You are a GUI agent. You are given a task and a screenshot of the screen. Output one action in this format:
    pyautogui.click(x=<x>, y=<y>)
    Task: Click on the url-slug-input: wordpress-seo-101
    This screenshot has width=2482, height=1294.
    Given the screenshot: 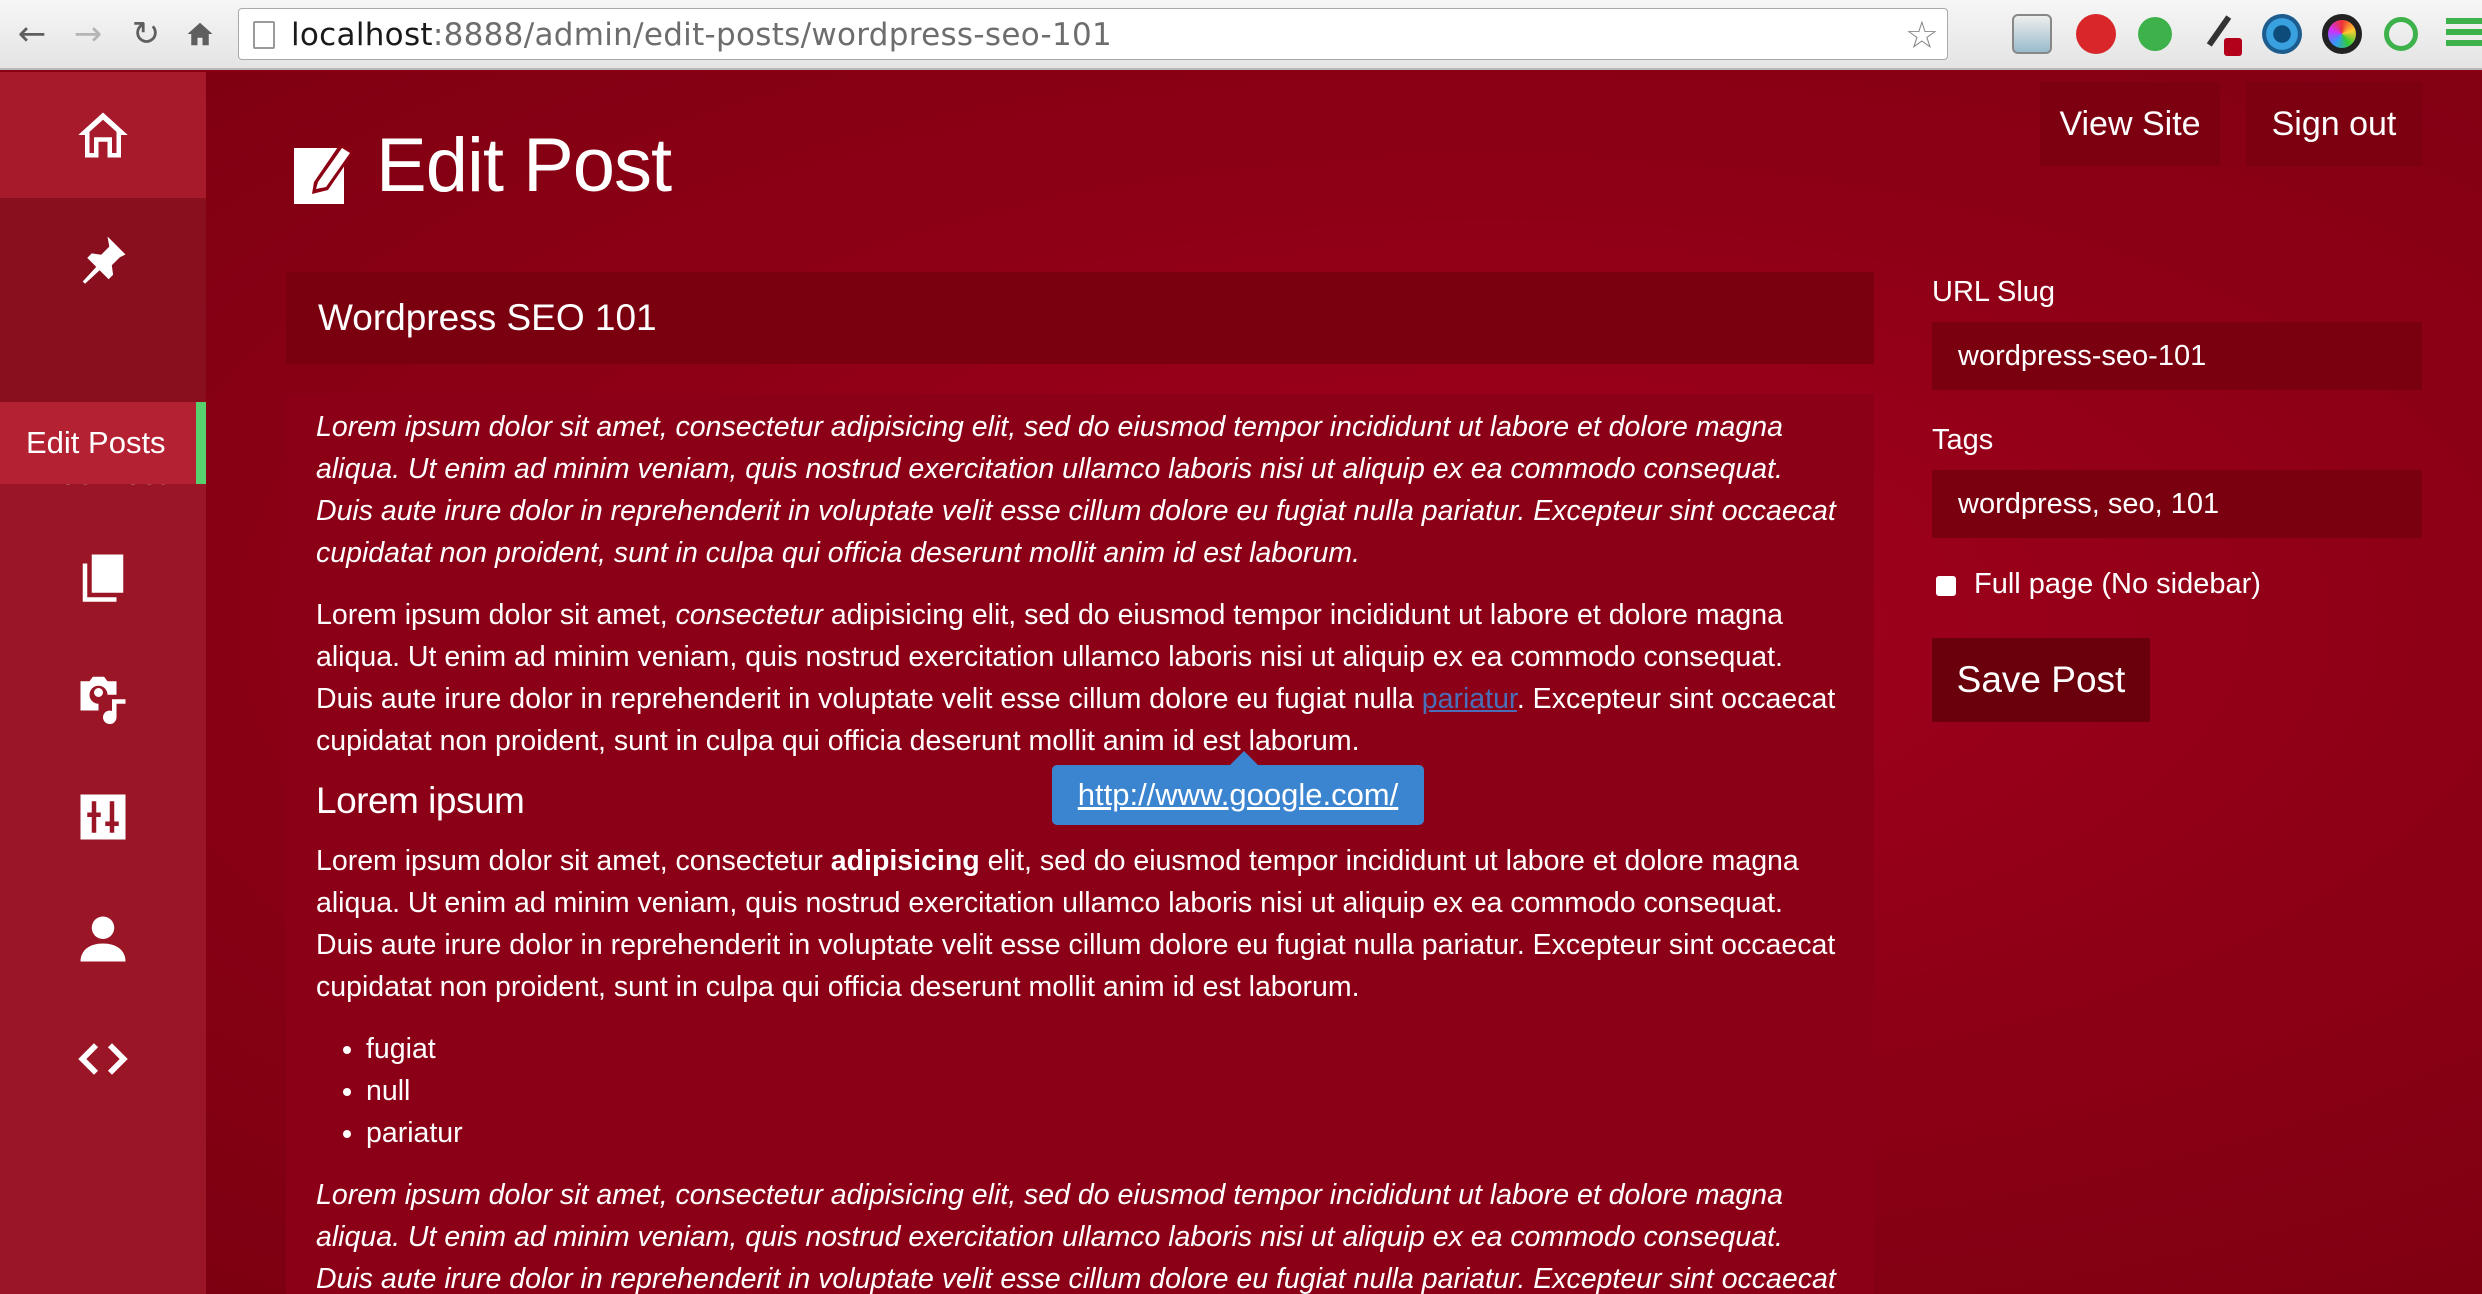 What is the action you would take?
    pyautogui.click(x=2177, y=356)
    